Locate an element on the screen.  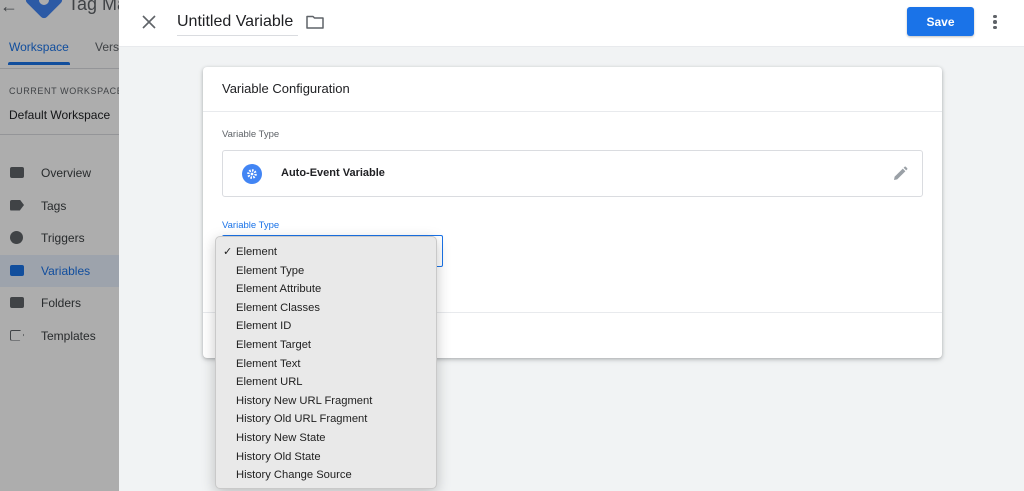
variable-type-selector: Auto-Event Variable is located at coordinates (572, 173).